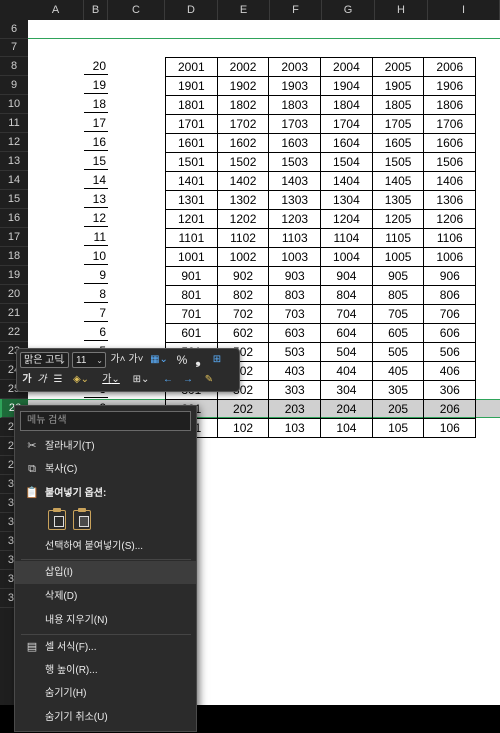  What do you see at coordinates (295, 238) in the screenshot?
I see `table-cell: 1103` at bounding box center [295, 238].